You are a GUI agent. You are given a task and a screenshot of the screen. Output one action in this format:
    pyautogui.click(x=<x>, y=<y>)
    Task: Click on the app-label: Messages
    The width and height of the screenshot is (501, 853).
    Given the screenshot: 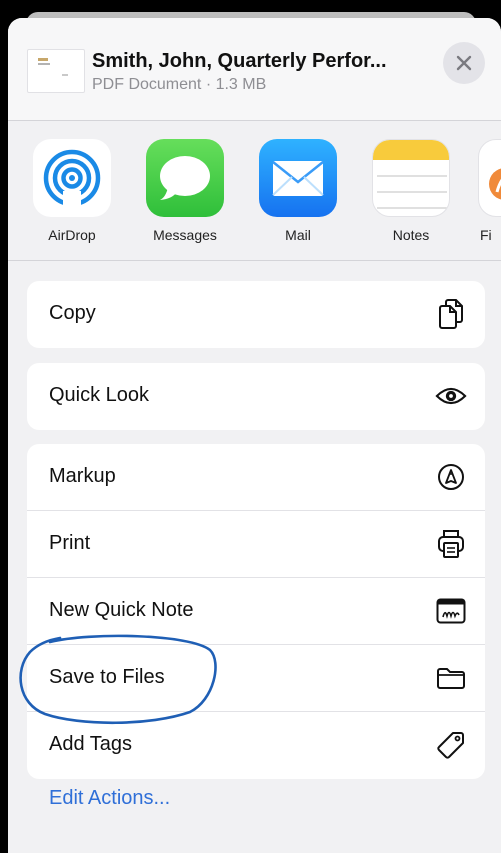 What is the action you would take?
    pyautogui.click(x=185, y=235)
    